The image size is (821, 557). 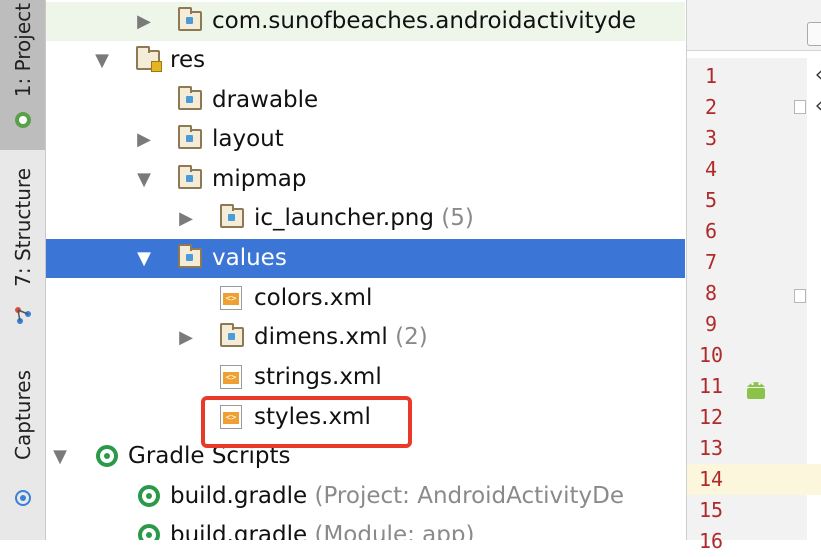 What do you see at coordinates (754, 305) in the screenshot?
I see `line-number-gutter: 1 2 3 4 5 6 7 8 9 10 11 12 13 14 15 16` at bounding box center [754, 305].